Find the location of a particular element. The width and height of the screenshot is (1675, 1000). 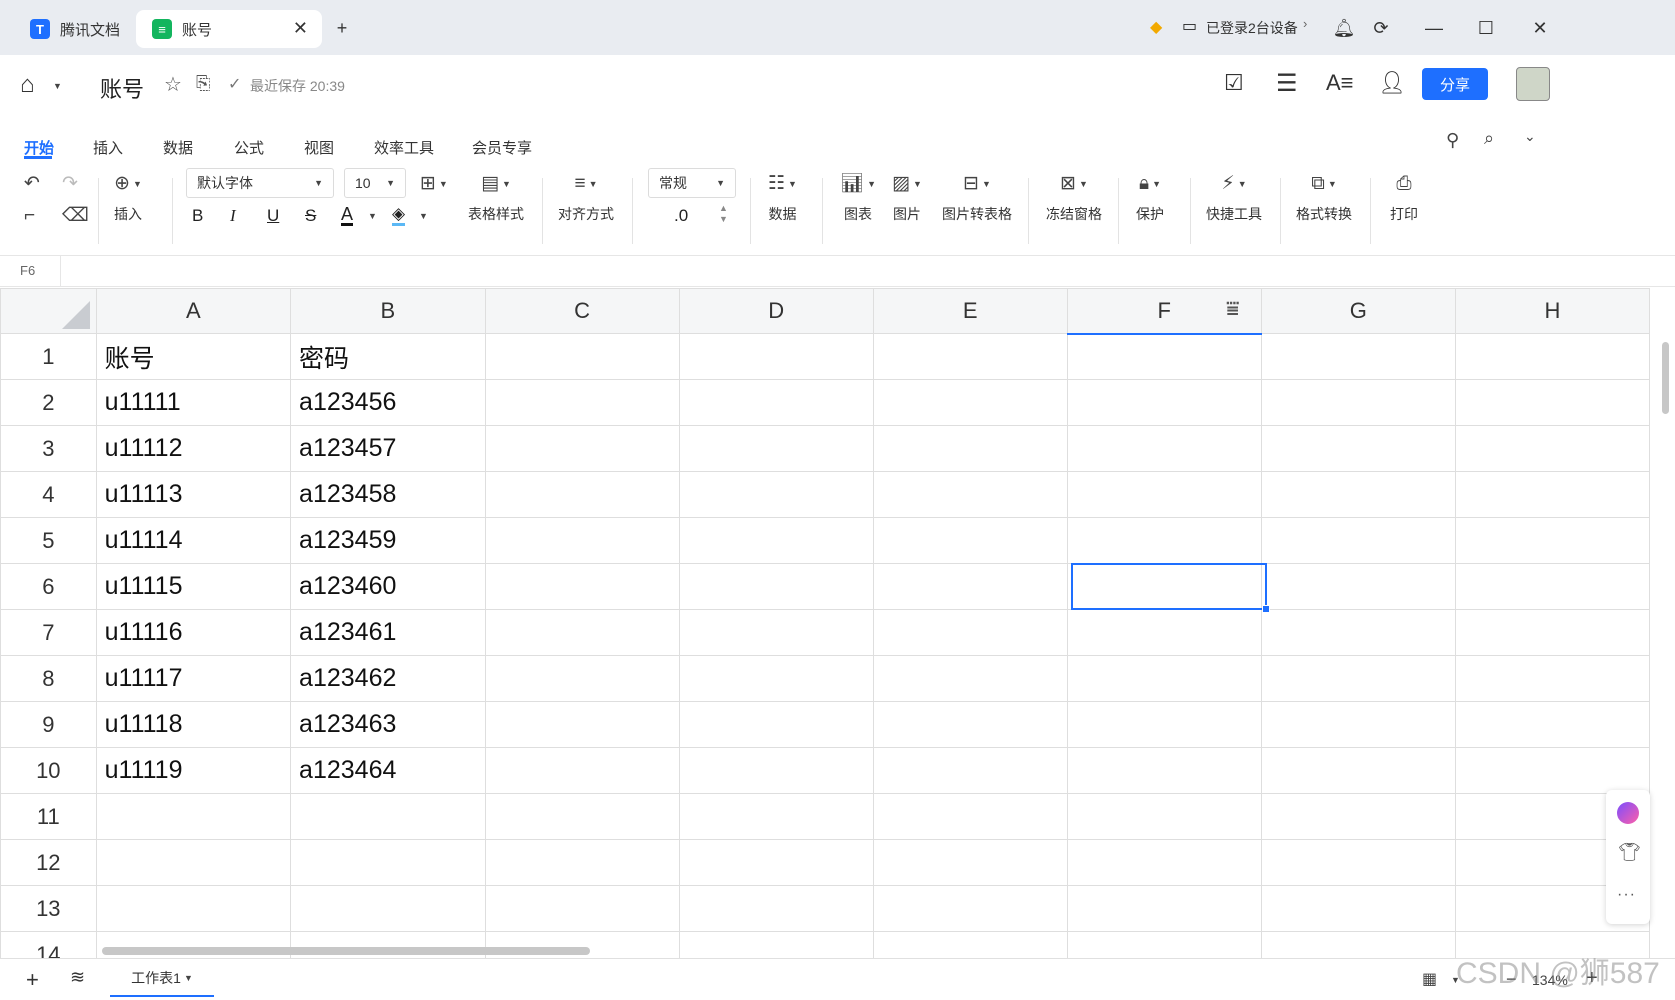

close-tab-icon: ✕ is located at coordinates (300, 28).